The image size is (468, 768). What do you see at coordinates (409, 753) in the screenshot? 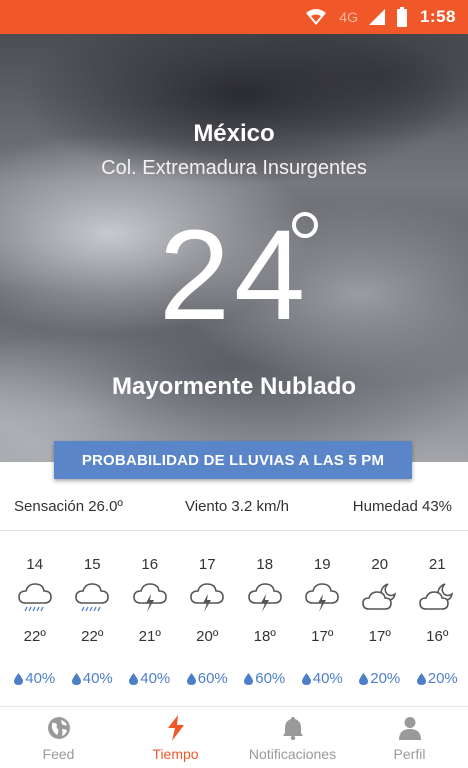
I see `nav-label: Perfil` at bounding box center [409, 753].